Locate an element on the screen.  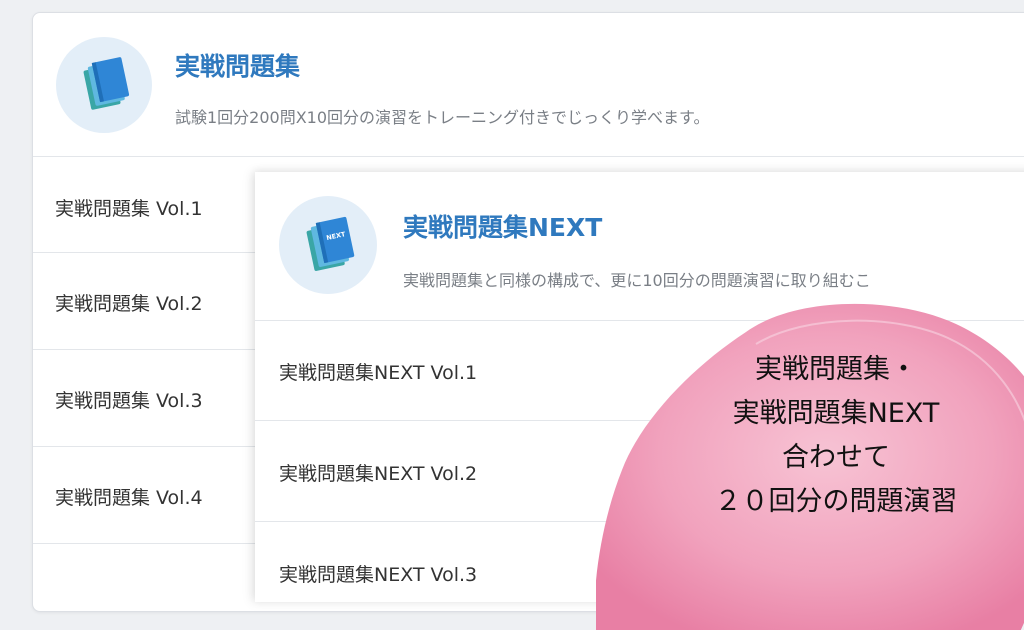
practice-set-next-description: 実戦問題集と同様の構成で、更に10回分の問題演習に取り組むこ is located at coordinates (637, 280).